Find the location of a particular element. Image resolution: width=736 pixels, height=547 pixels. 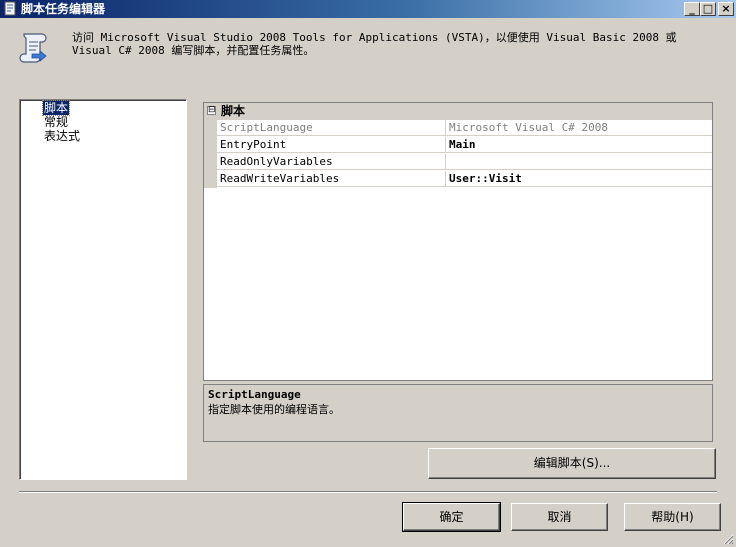

minimize-button: _ is located at coordinates (692, 9).